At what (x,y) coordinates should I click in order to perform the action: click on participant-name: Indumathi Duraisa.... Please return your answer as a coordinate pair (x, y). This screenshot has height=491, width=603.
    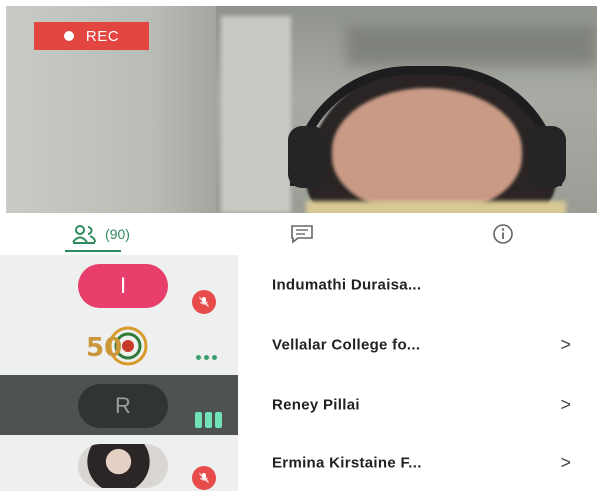
    Looking at the image, I should click on (347, 285).